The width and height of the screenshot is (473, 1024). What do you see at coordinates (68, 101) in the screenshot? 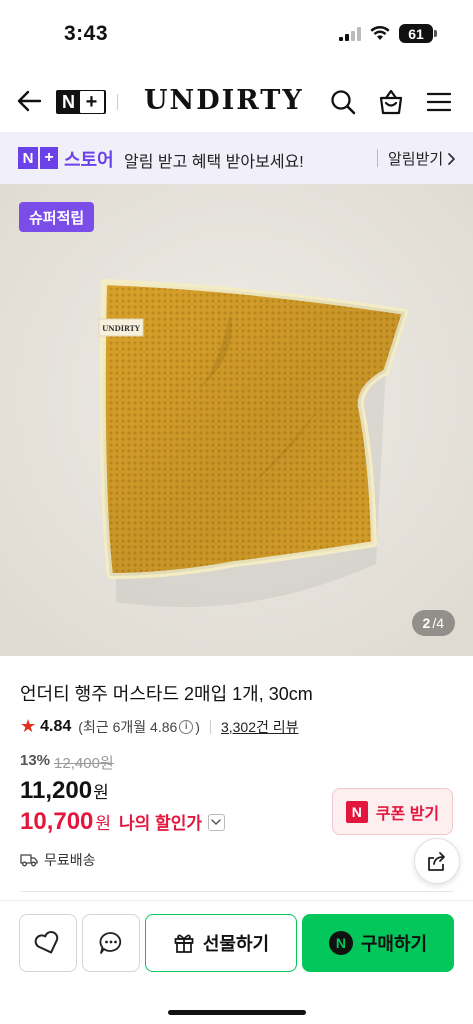
I see `logo-n: N` at bounding box center [68, 101].